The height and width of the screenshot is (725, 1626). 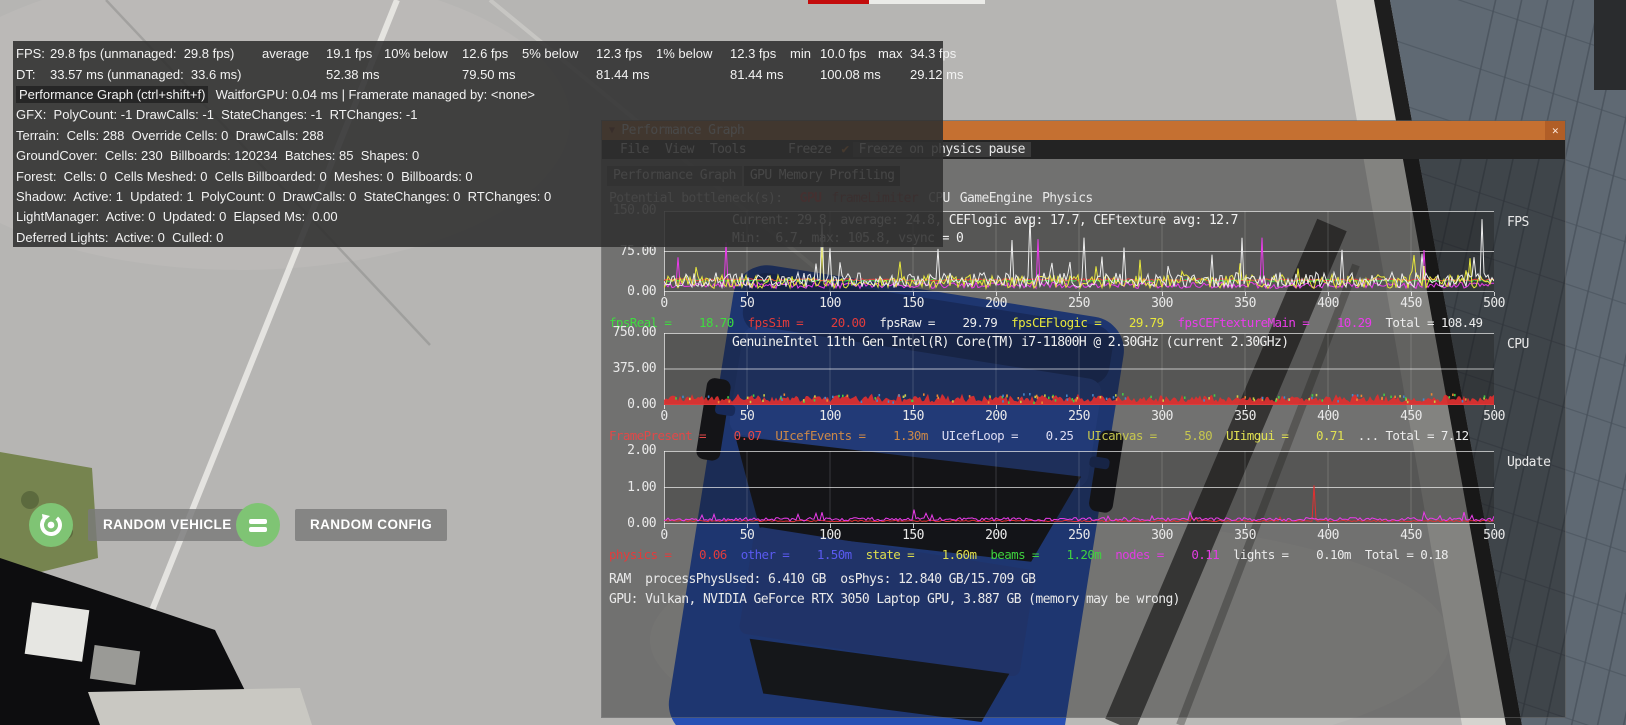 What do you see at coordinates (838, 2) in the screenshot?
I see `loading-bar-red` at bounding box center [838, 2].